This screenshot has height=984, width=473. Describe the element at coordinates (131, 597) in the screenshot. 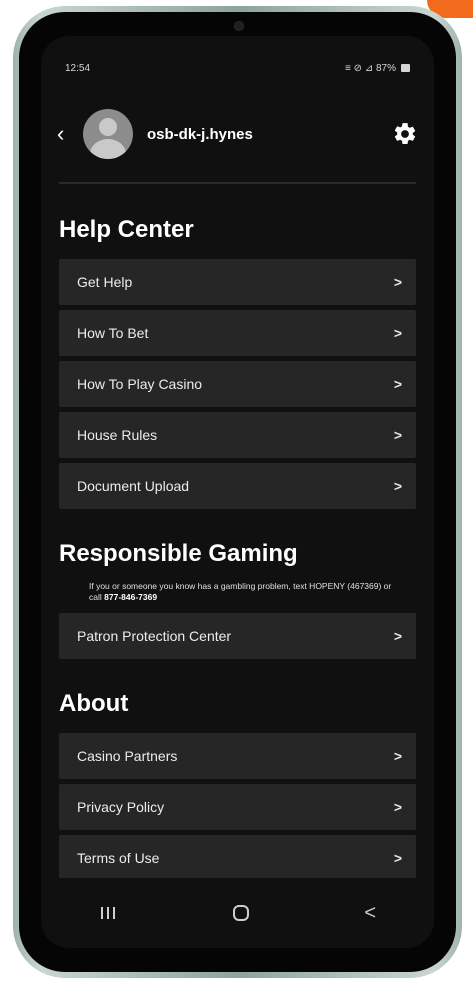

I see `helpline-number: 877-846-7369` at that location.